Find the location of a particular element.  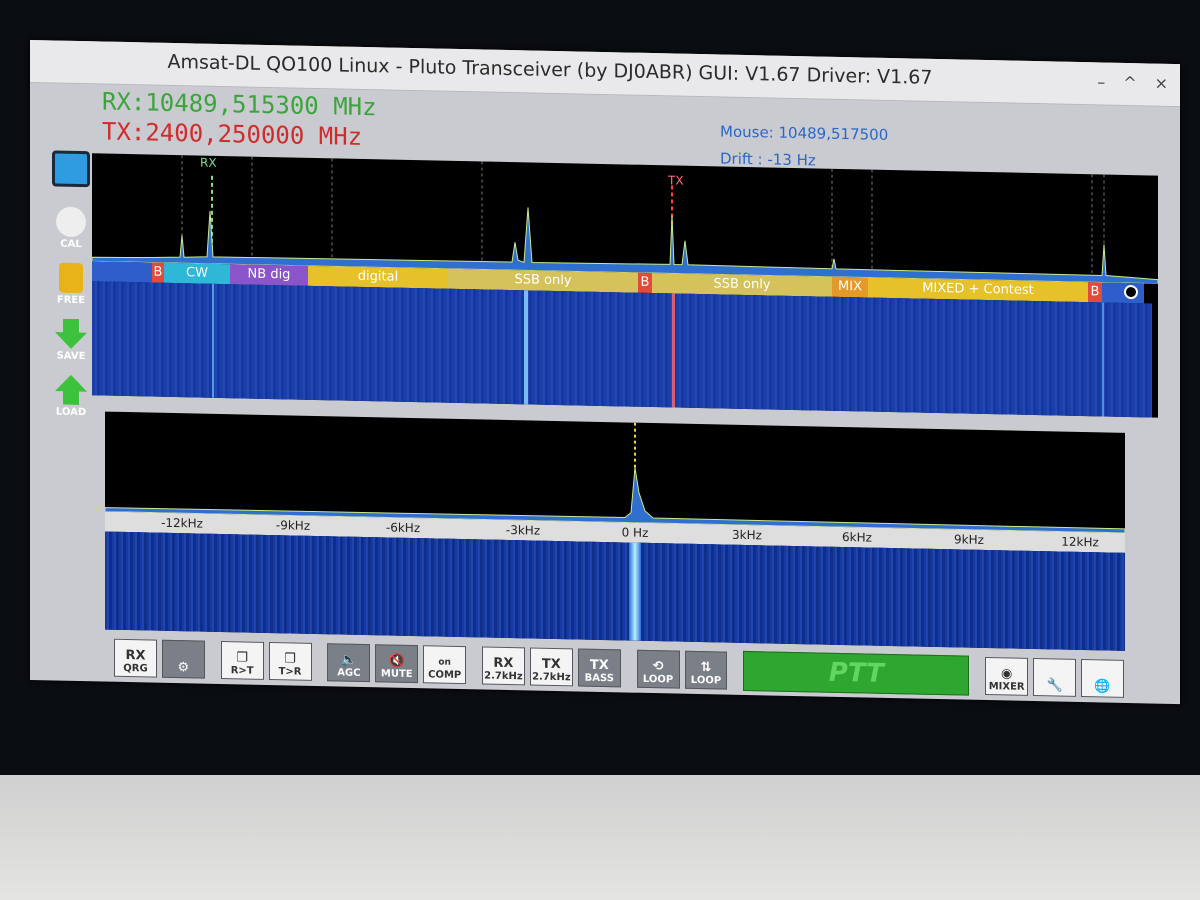

lock-icon is located at coordinates (71, 278).